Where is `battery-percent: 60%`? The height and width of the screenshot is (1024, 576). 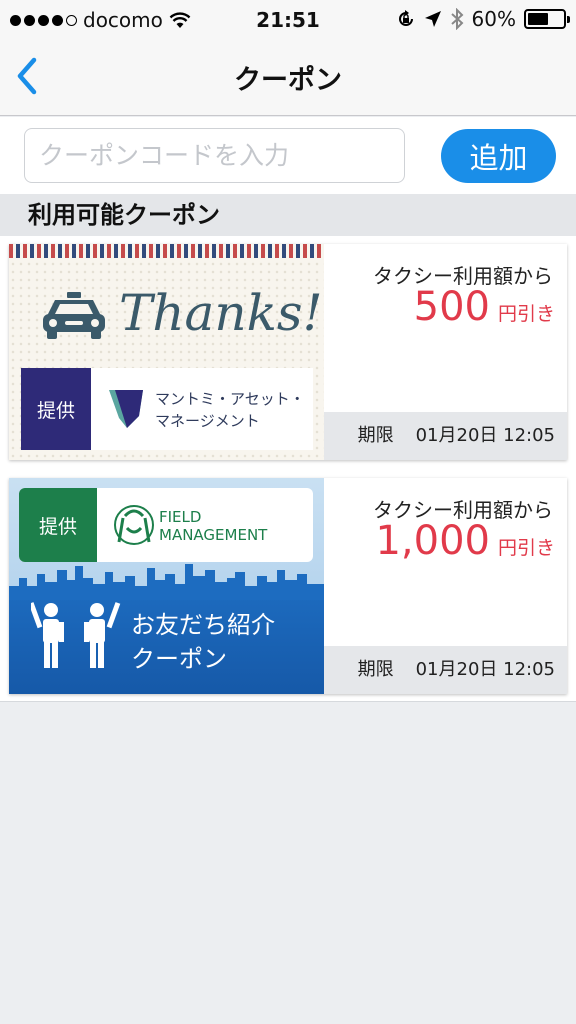 battery-percent: 60% is located at coordinates (493, 19).